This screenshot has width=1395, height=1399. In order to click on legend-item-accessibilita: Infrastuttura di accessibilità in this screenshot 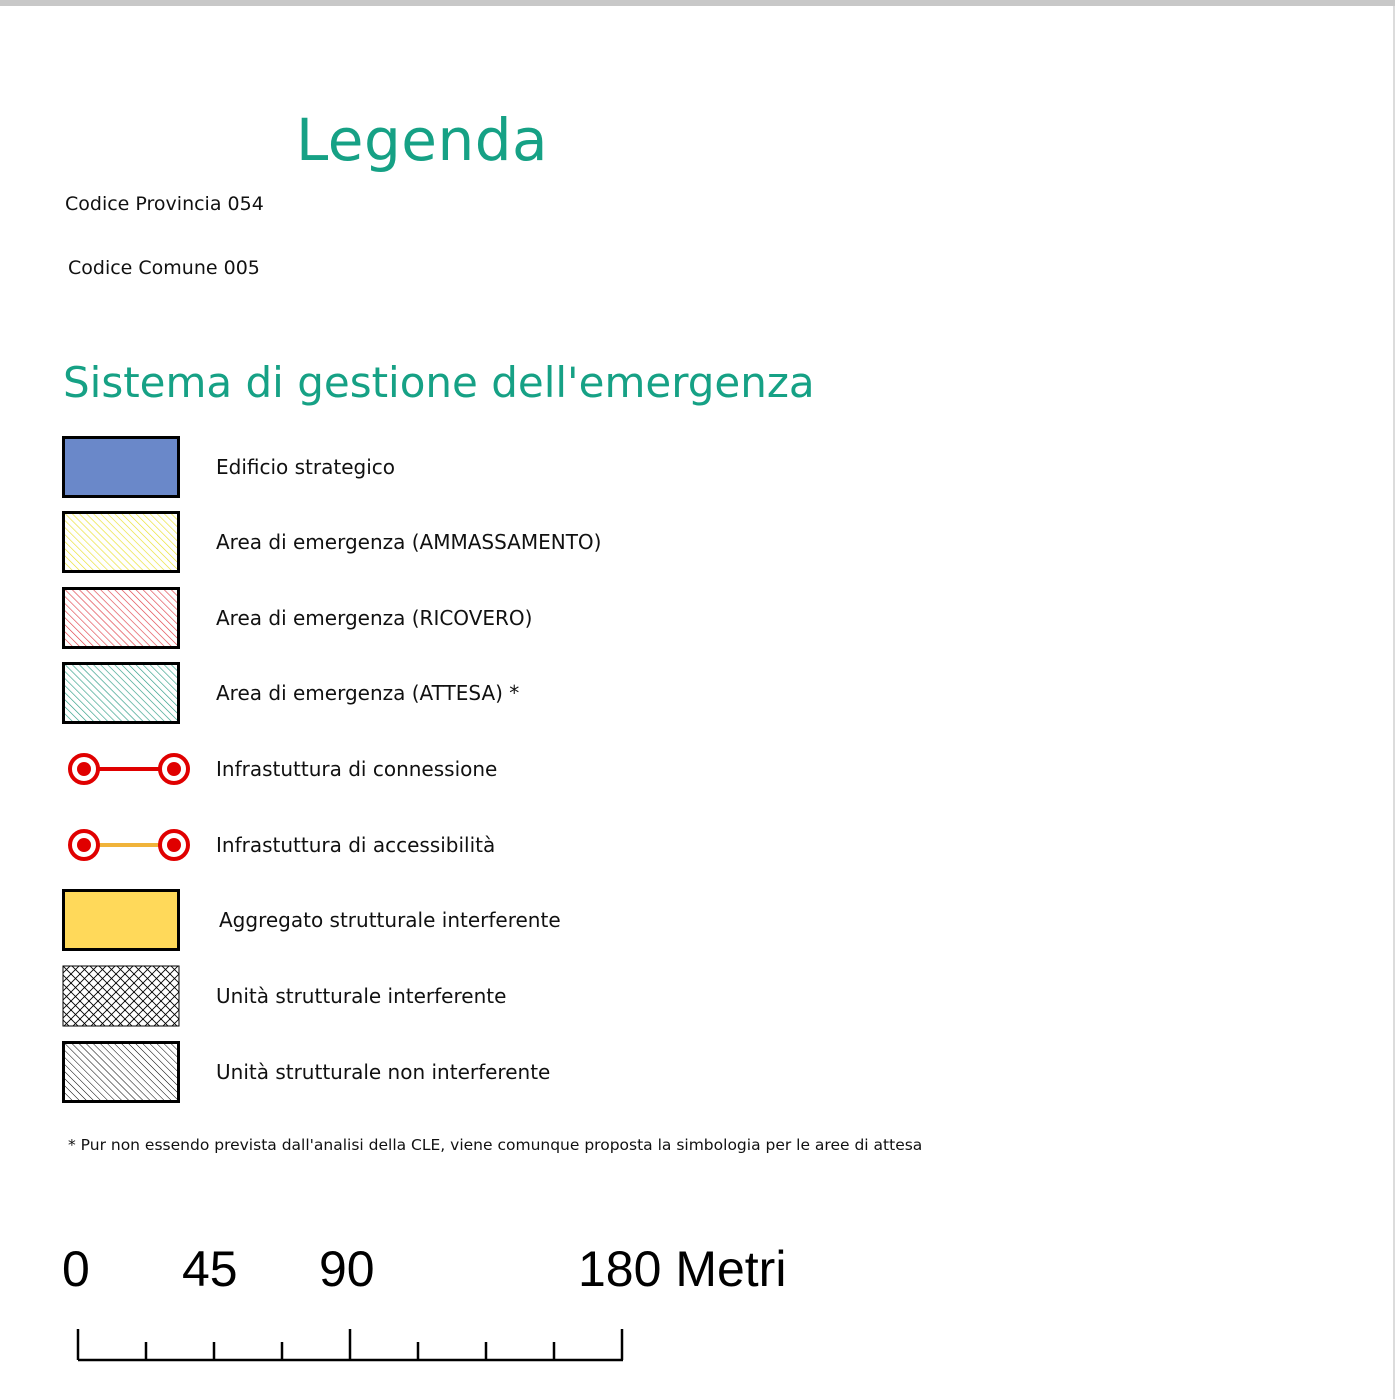, I will do `click(512, 845)`.